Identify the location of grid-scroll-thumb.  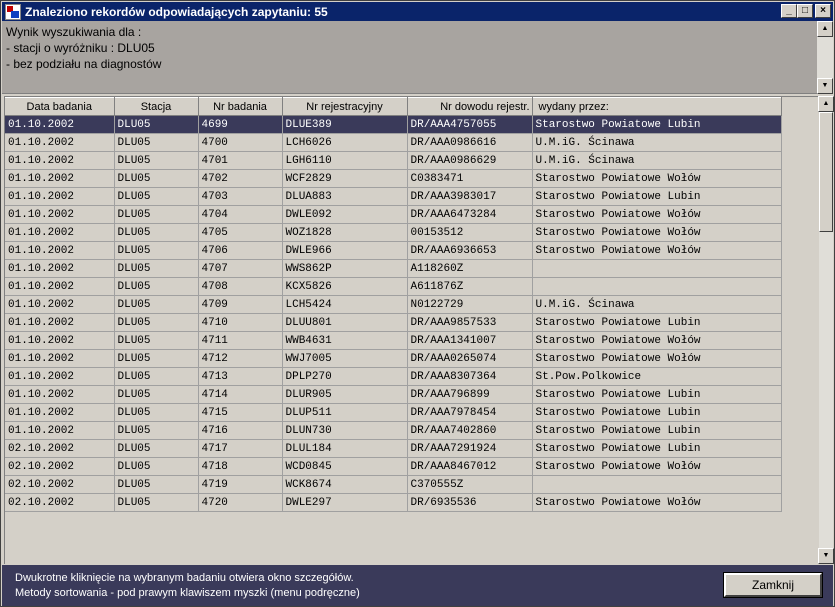
(826, 172).